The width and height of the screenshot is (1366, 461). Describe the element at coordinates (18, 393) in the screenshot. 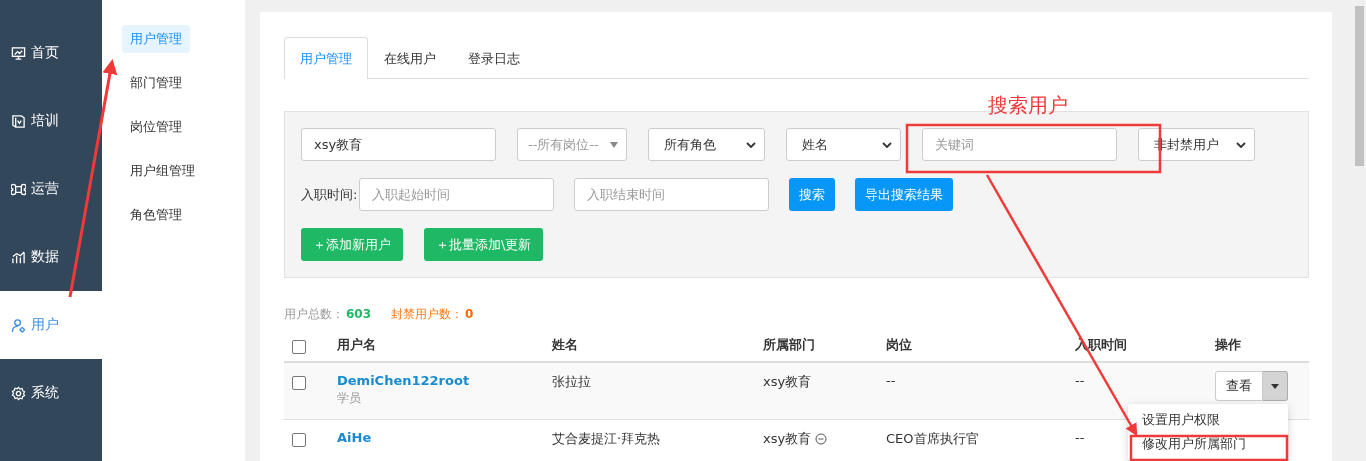

I see `gear-icon` at that location.